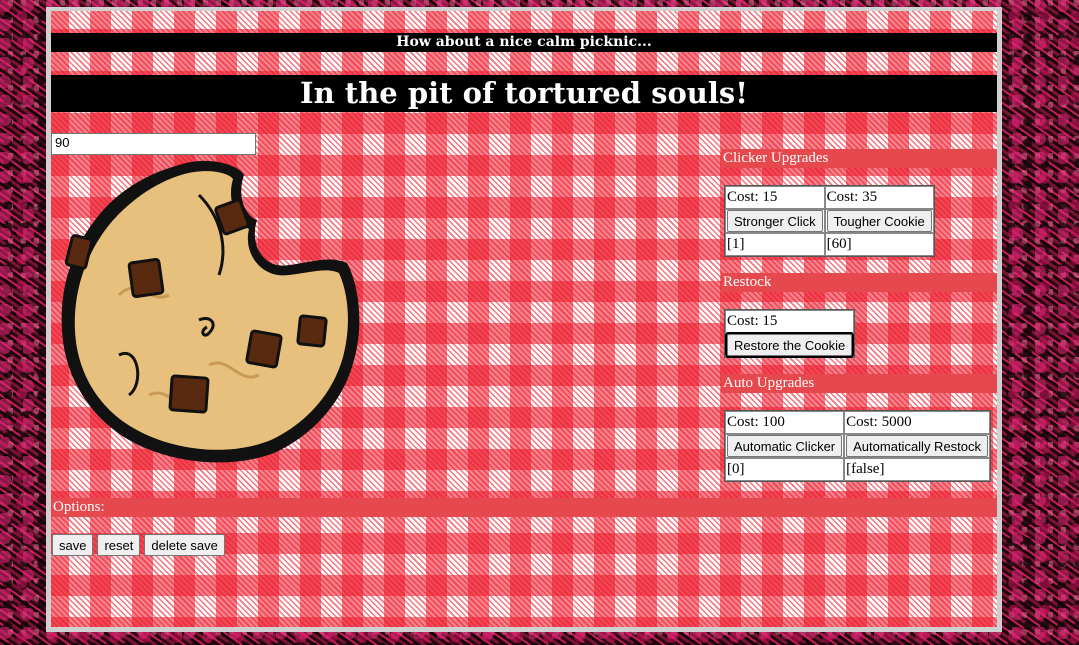 The width and height of the screenshot is (1079, 645). Describe the element at coordinates (214, 310) in the screenshot. I see `cookie-icon` at that location.